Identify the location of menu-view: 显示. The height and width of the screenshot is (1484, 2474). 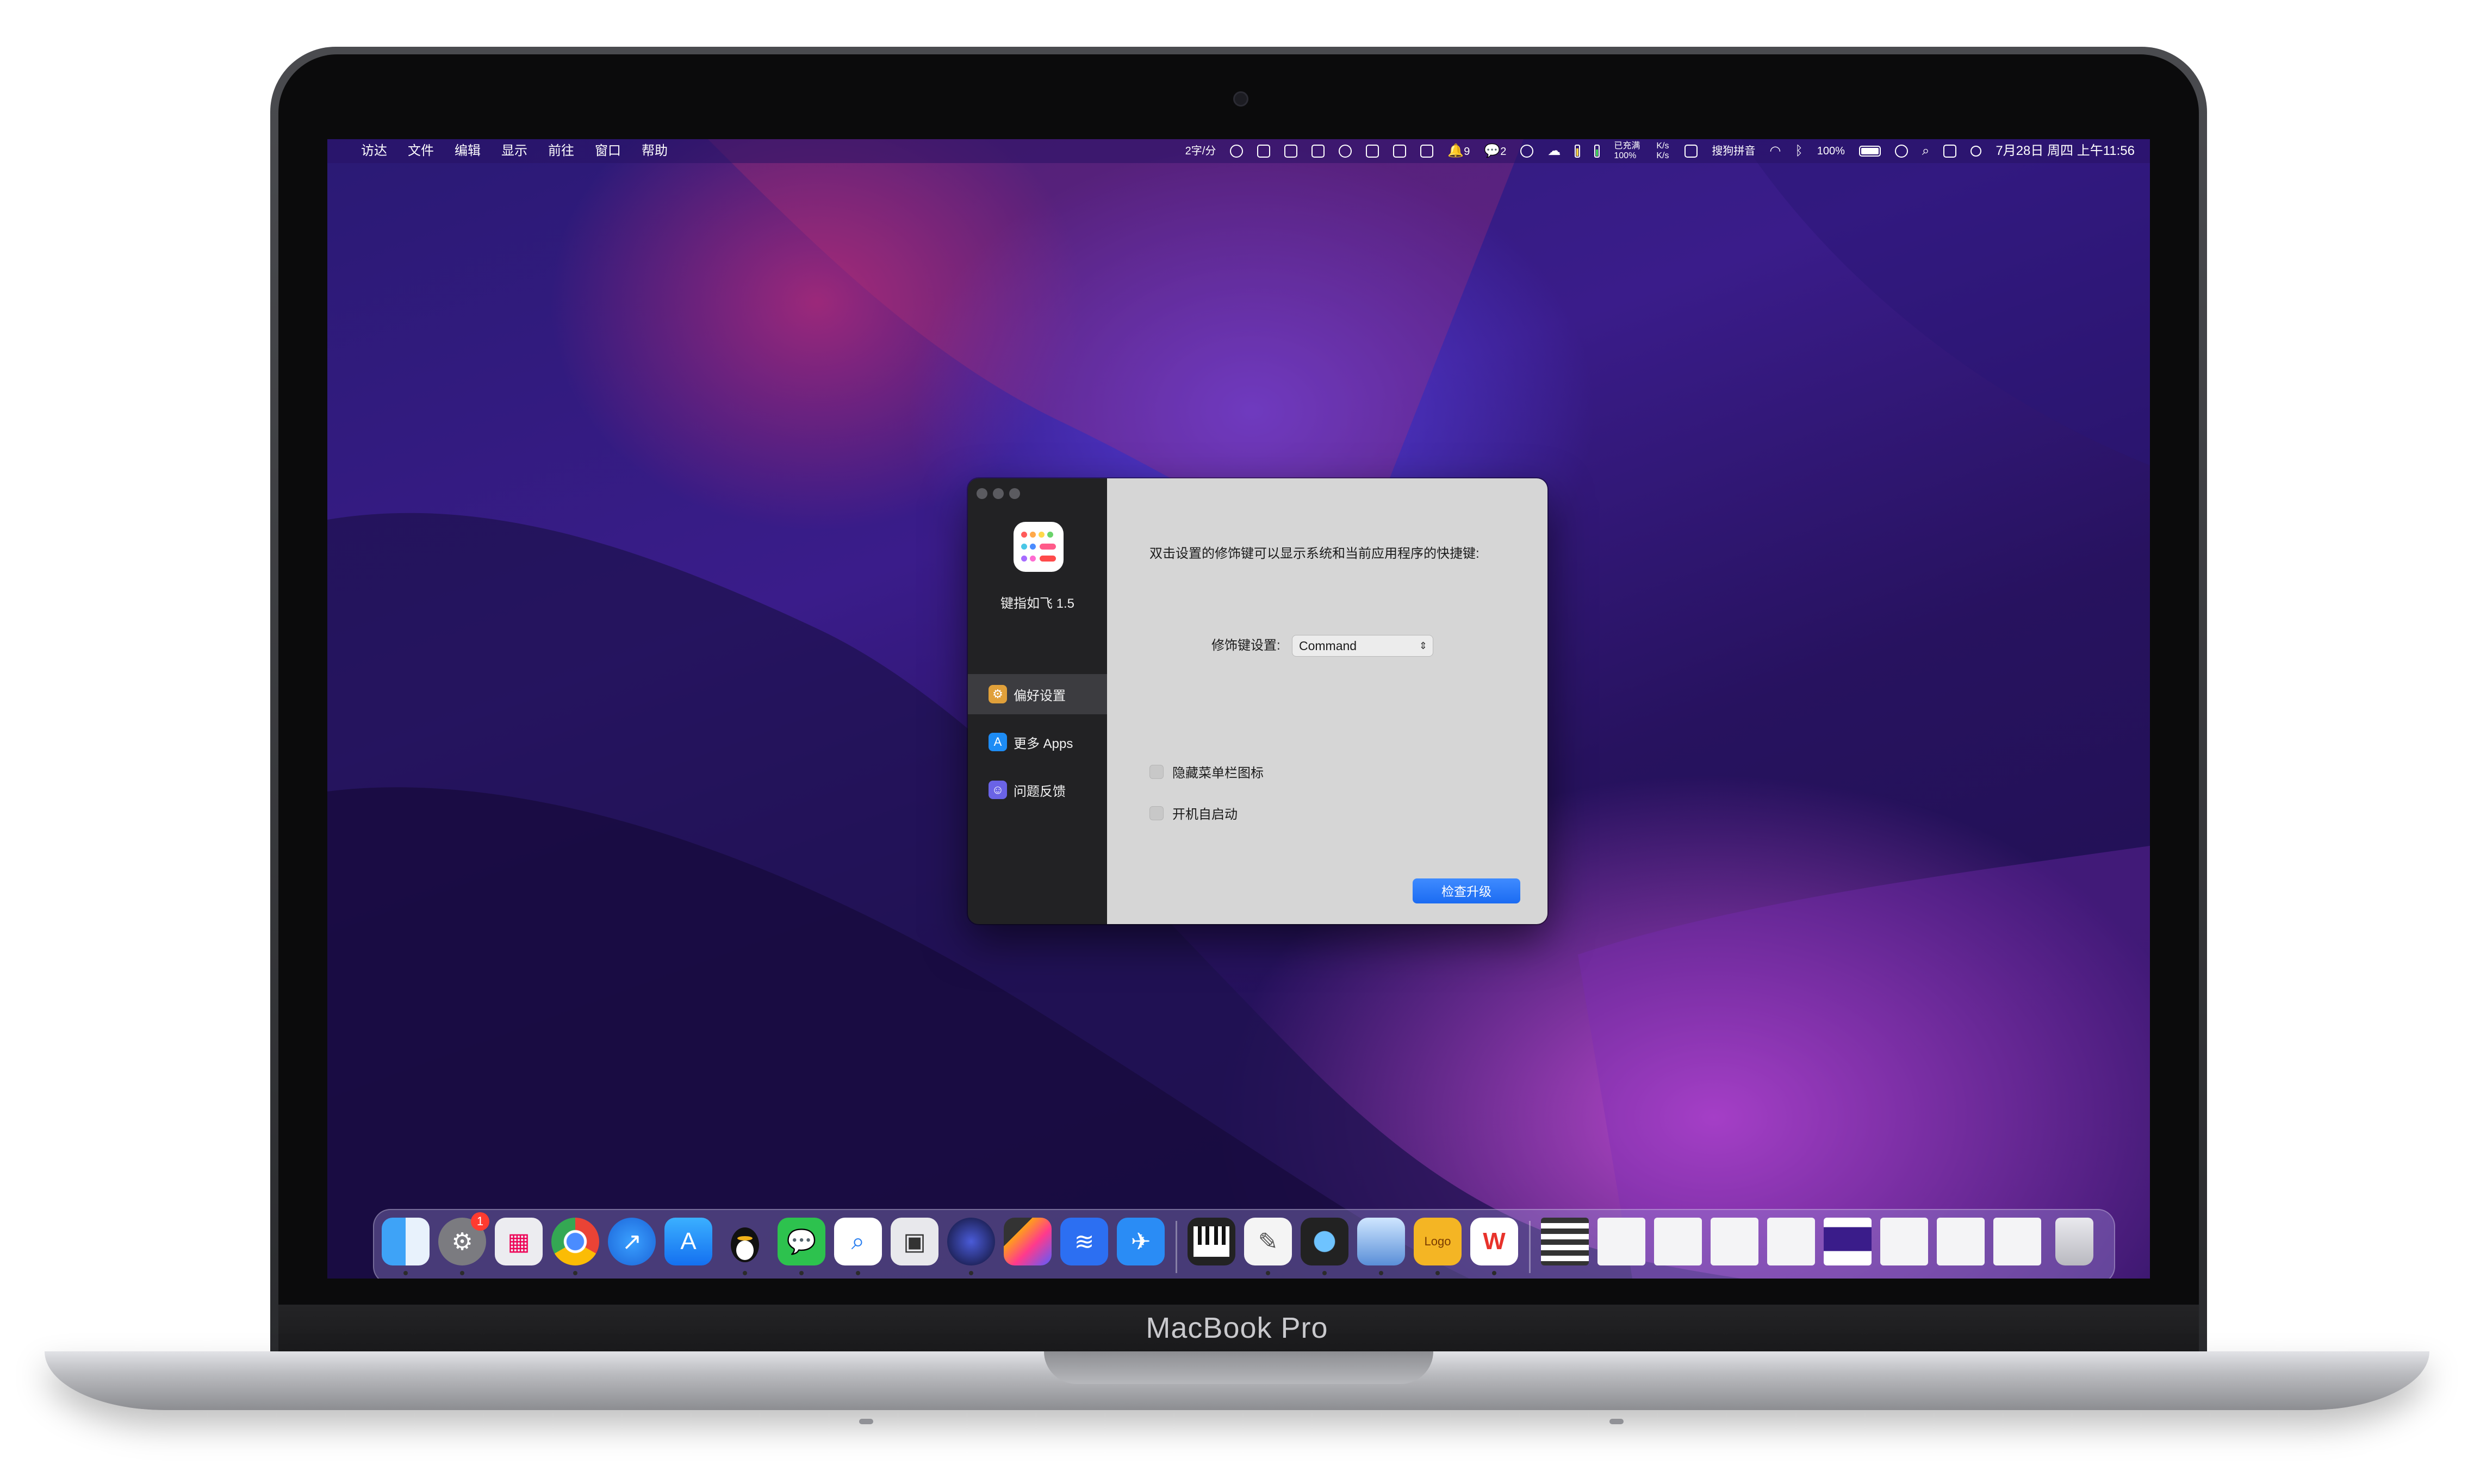
(514, 151).